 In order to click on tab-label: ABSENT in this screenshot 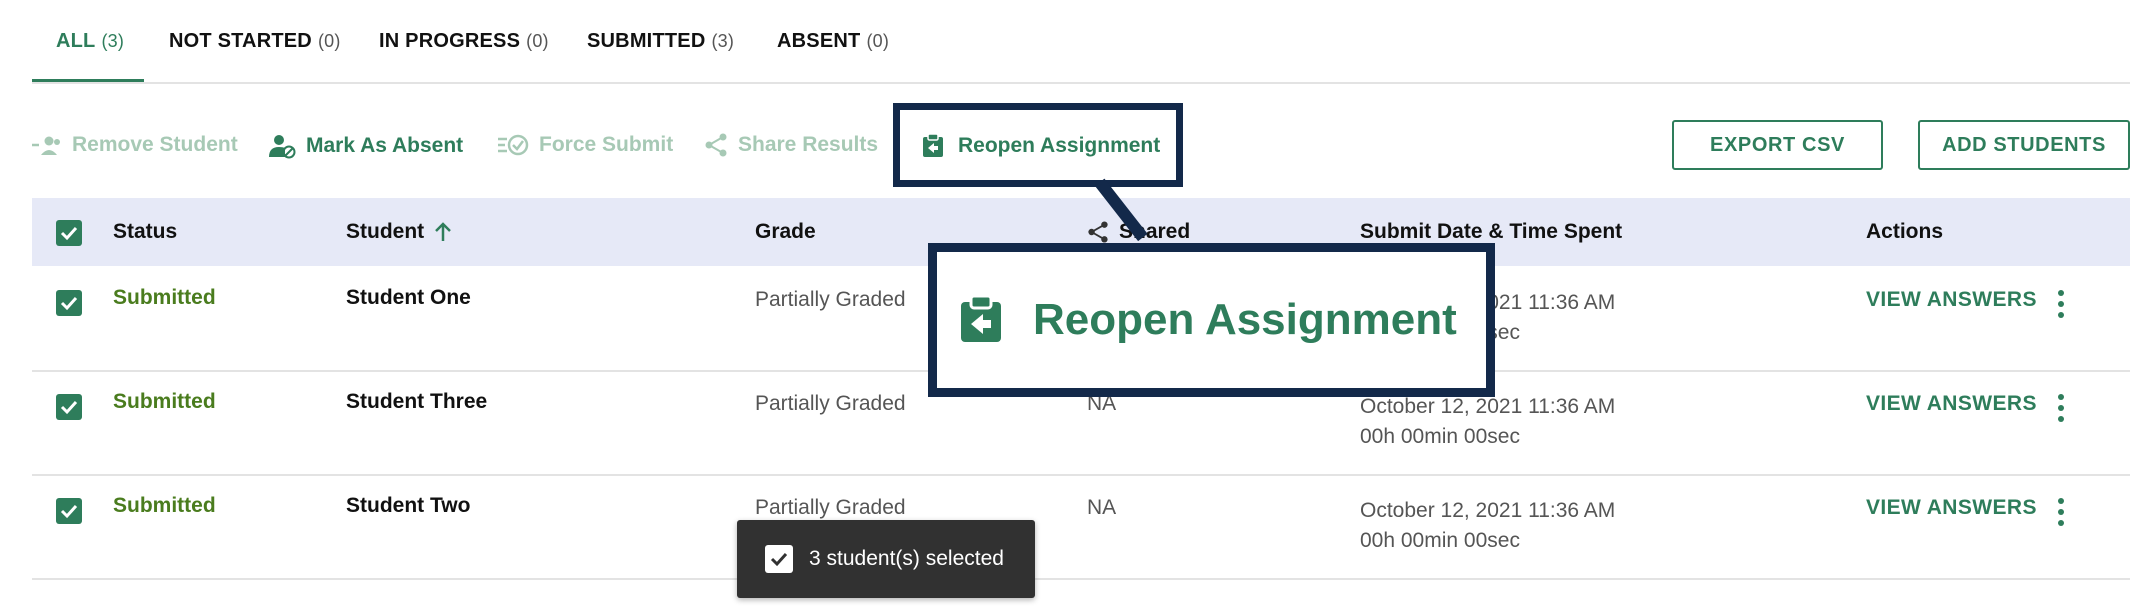, I will do `click(819, 41)`.